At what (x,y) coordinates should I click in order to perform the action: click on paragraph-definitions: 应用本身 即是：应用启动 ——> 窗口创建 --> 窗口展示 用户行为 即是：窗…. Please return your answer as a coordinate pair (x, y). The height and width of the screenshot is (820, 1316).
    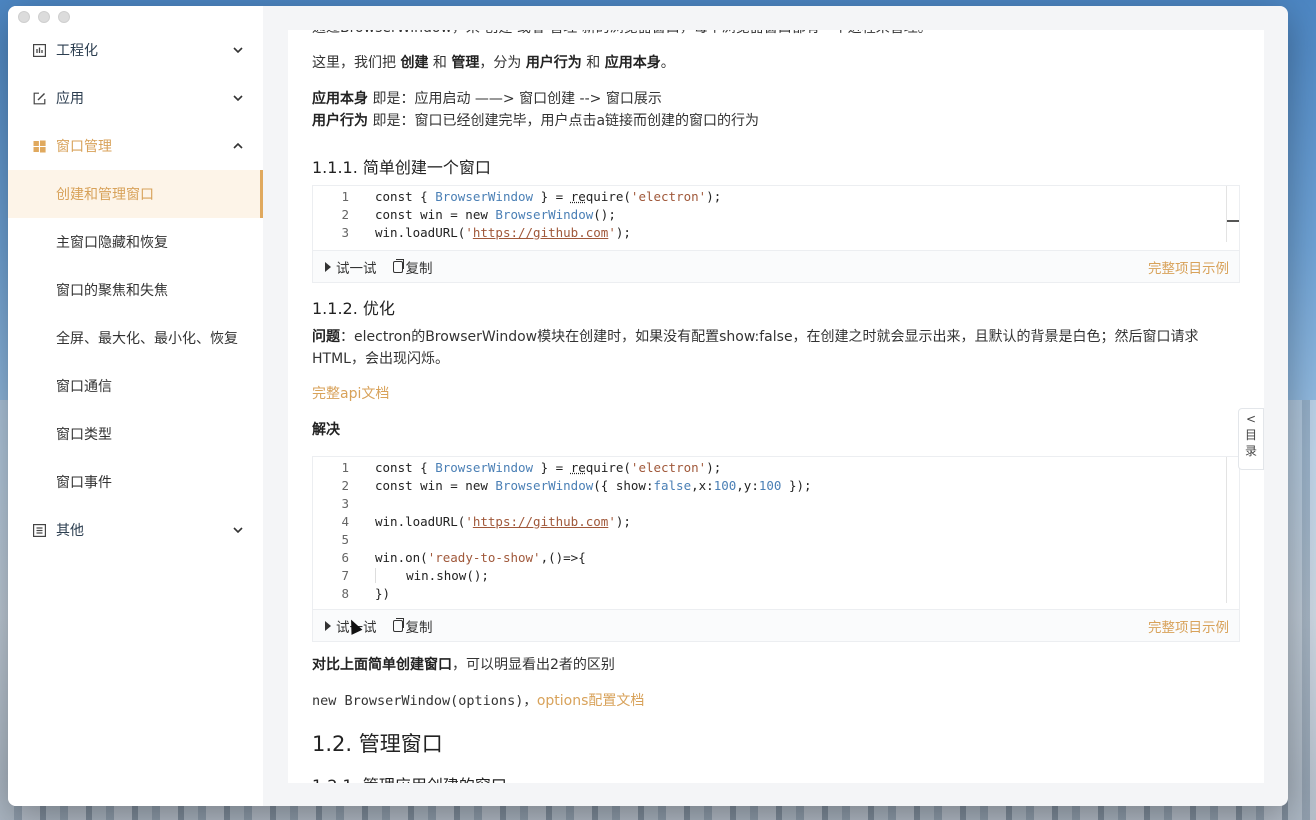
    Looking at the image, I should click on (535, 110).